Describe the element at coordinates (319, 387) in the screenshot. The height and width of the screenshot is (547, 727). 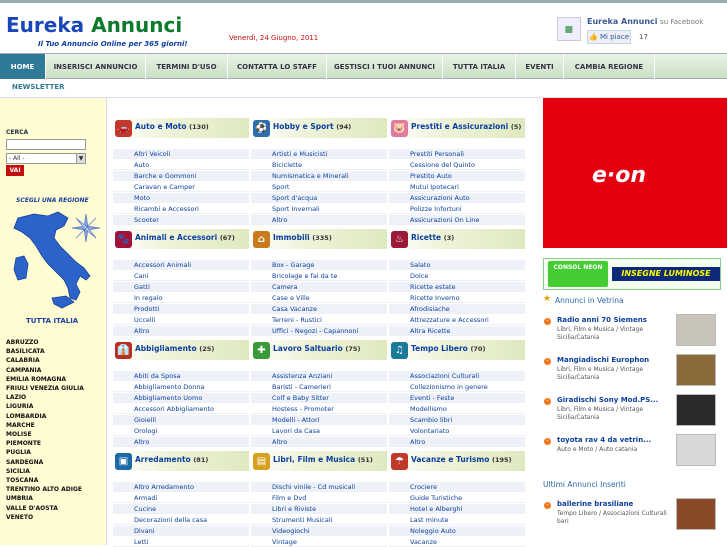
I see `subcategory-link: Baristi - Camerieri` at that location.